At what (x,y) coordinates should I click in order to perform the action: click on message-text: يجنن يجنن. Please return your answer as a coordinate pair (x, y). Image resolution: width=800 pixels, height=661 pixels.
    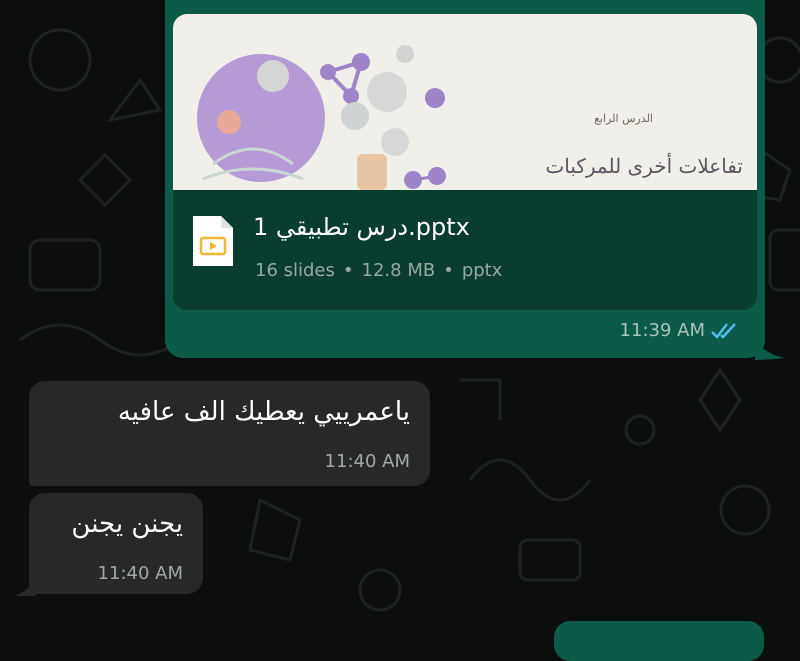
    Looking at the image, I should click on (127, 524).